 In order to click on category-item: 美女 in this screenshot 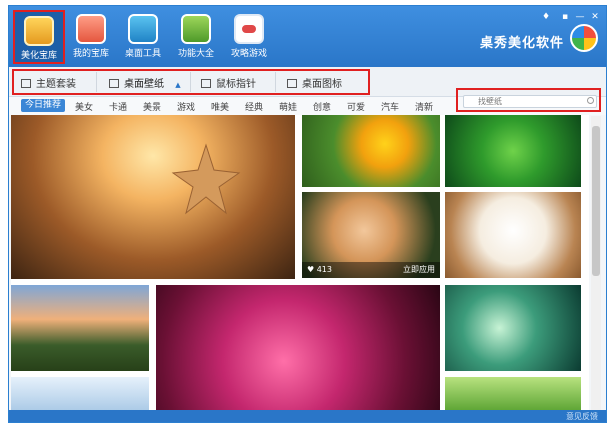, I will do `click(84, 106)`.